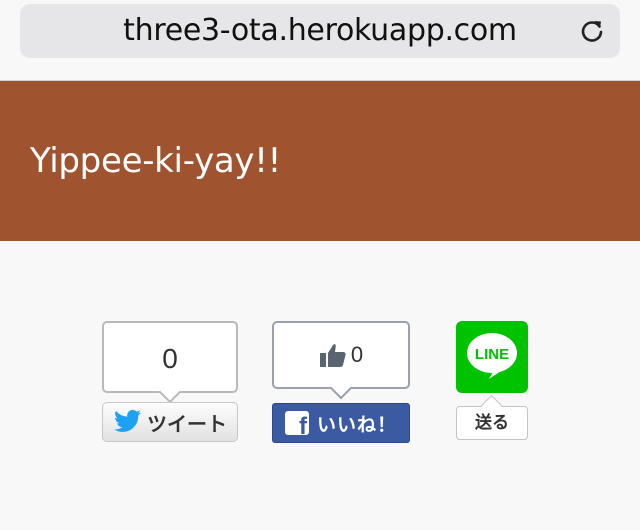  I want to click on tweet-label: ツイート, so click(187, 423).